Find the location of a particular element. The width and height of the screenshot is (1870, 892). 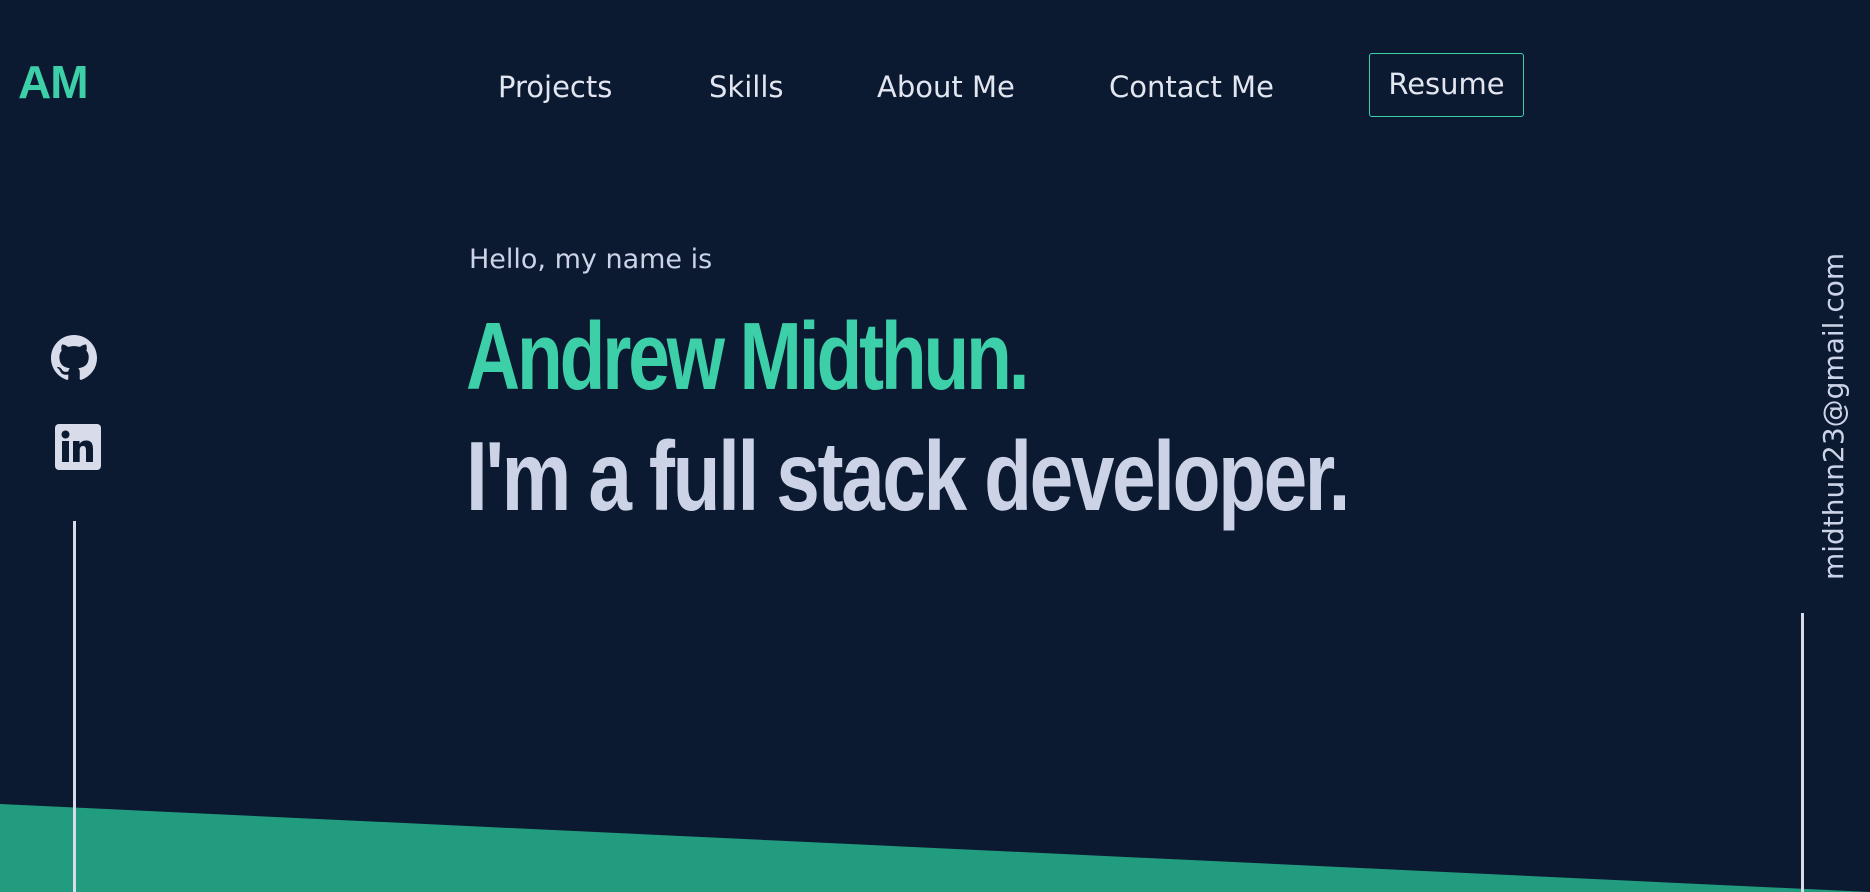

hero-intro: Hello, my name is is located at coordinates (591, 259).